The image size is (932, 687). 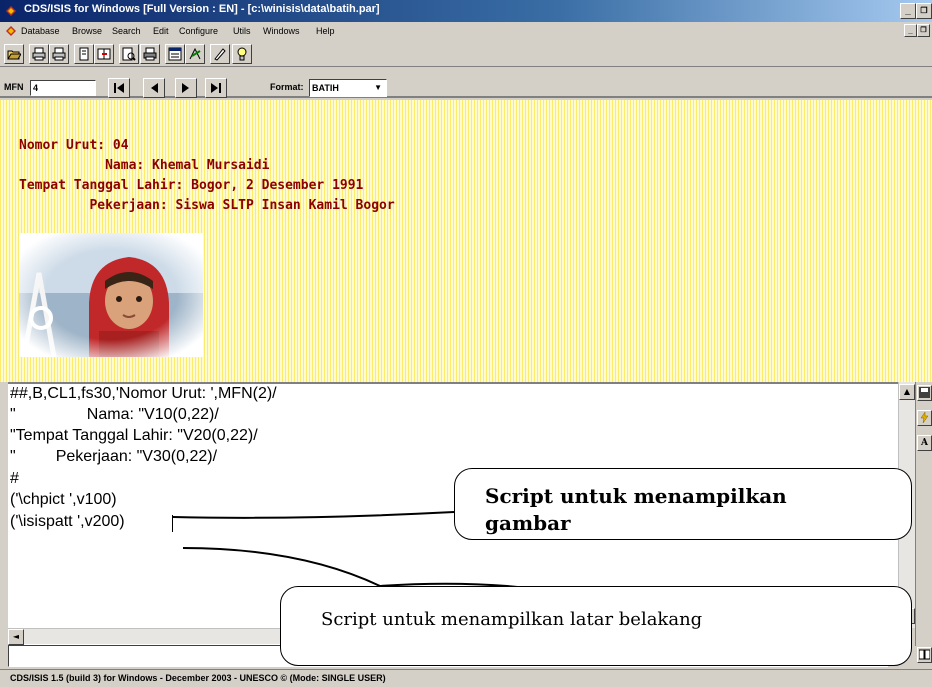 I want to click on record-photo, so click(x=111, y=295).